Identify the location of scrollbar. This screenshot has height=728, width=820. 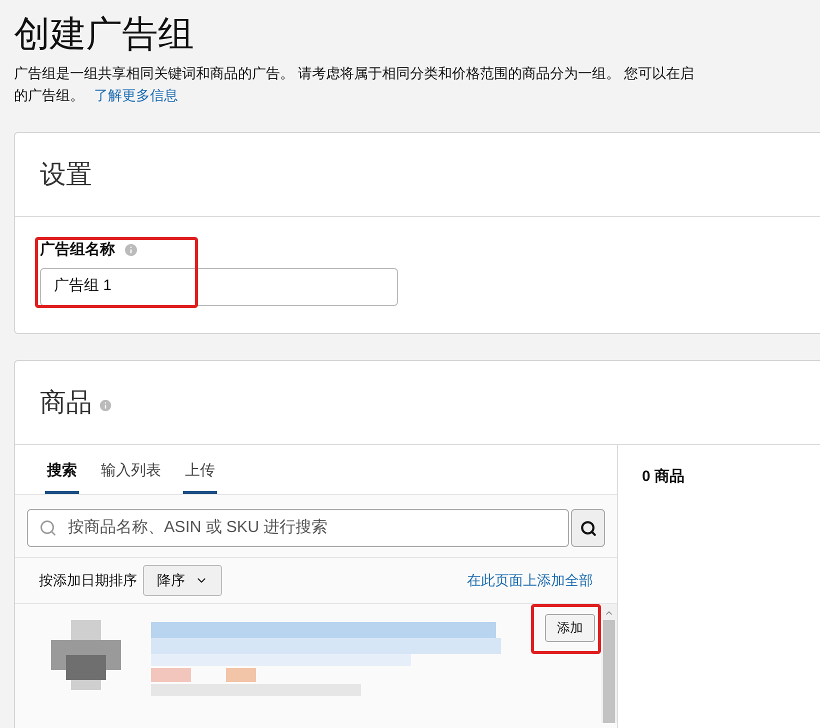
(609, 663).